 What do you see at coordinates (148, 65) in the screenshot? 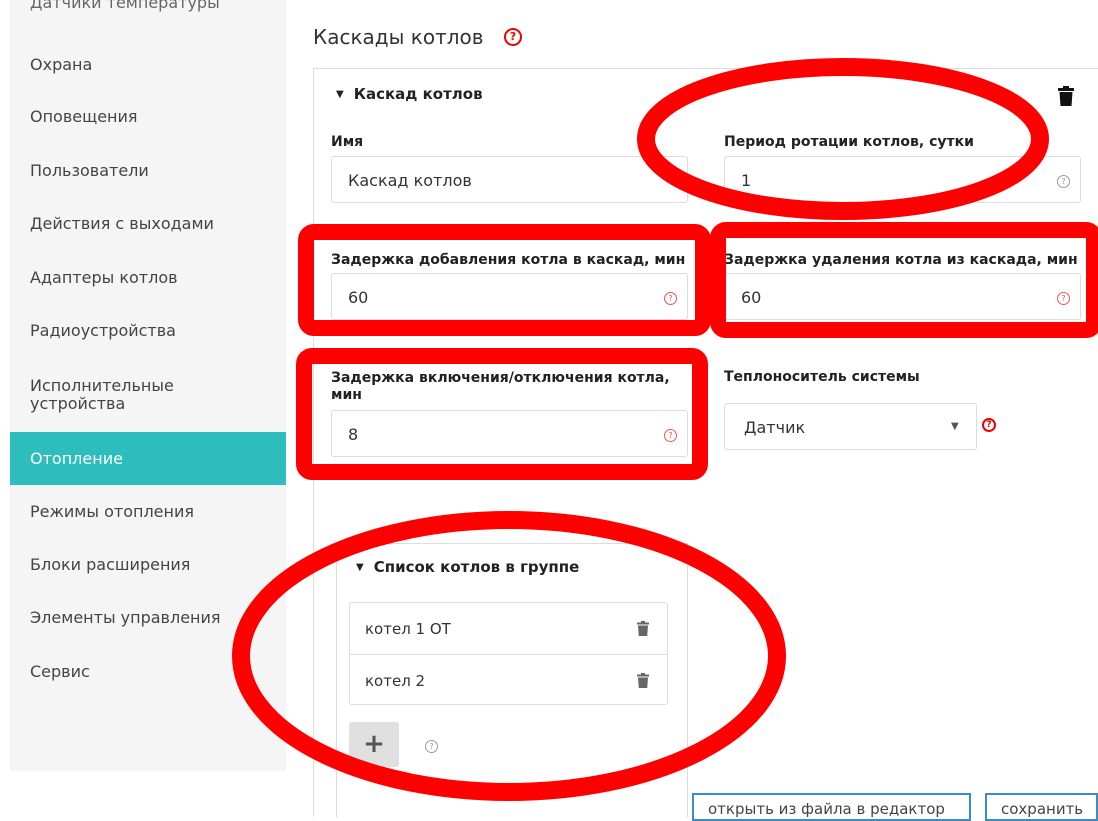
I see `sidebar-item-security: Охрана` at bounding box center [148, 65].